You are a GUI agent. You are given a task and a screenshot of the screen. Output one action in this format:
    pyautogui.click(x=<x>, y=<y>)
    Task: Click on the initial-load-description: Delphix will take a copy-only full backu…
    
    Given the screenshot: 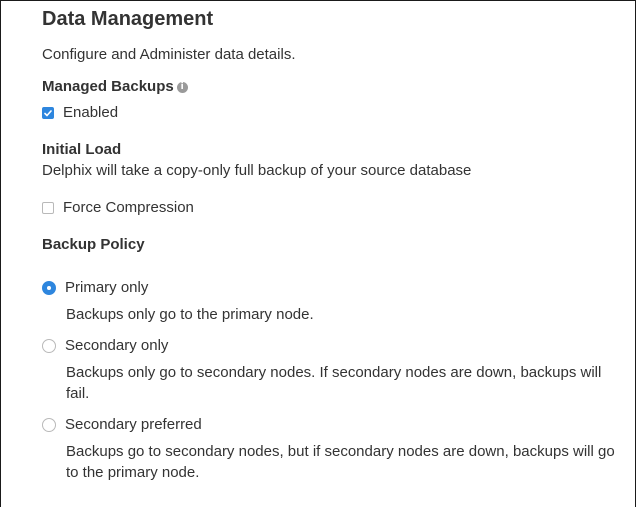 What is the action you would take?
    pyautogui.click(x=257, y=170)
    